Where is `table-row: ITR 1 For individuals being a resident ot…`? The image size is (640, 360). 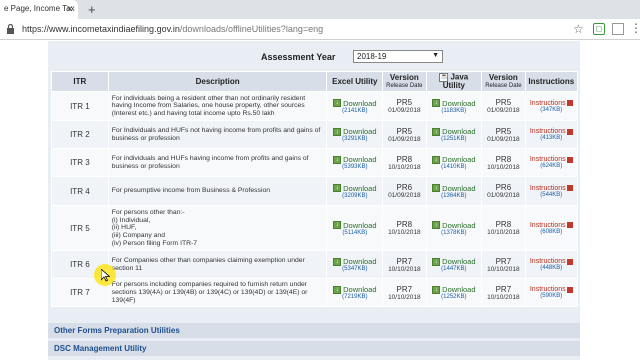 table-row: ITR 1 For individuals being a resident ot… is located at coordinates (315, 106).